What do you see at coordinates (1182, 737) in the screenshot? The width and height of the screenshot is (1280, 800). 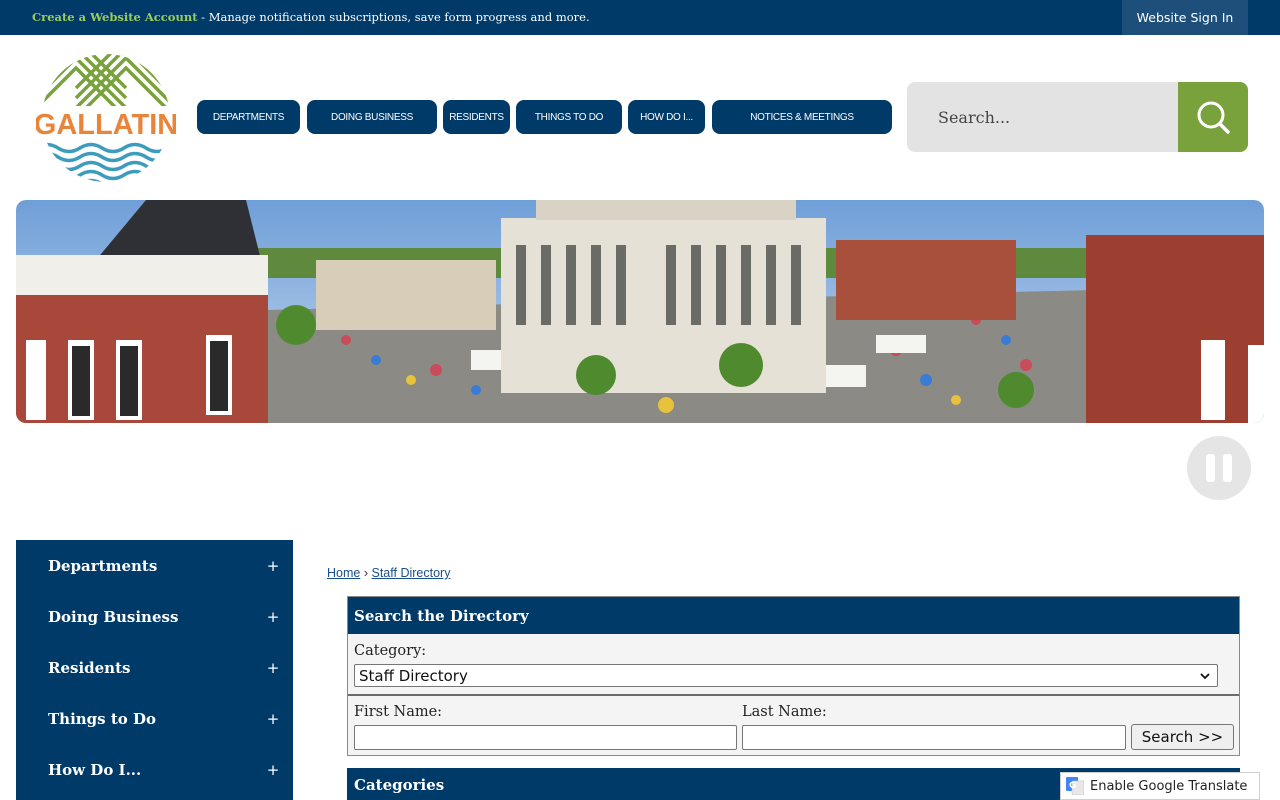 I see `directory-search-button: Search >>` at bounding box center [1182, 737].